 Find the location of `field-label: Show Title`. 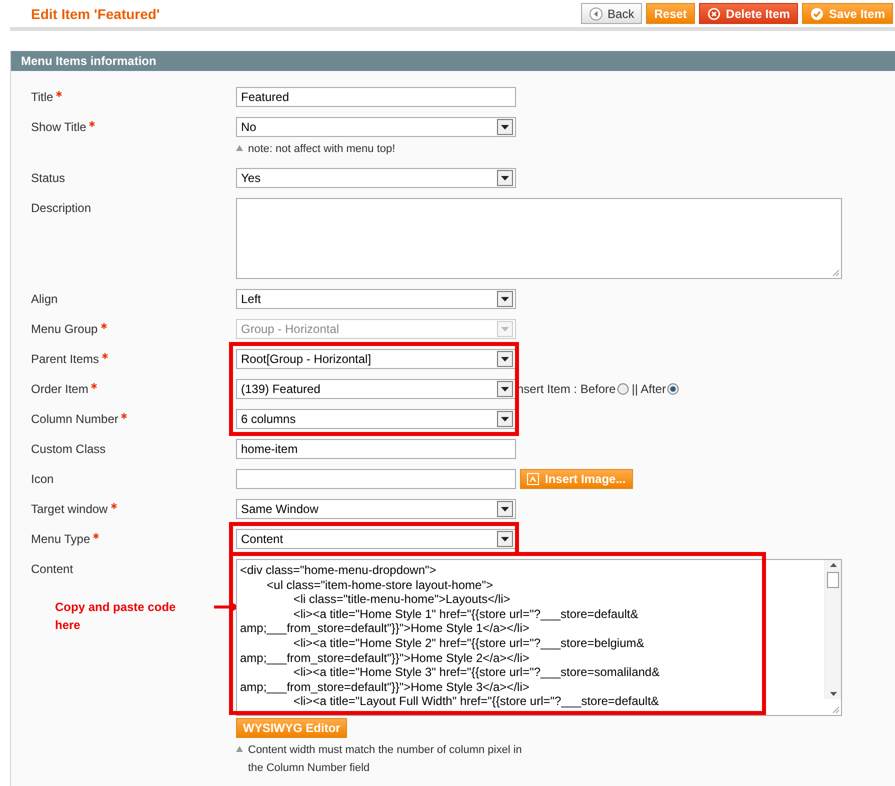

field-label: Show Title is located at coordinates (58, 127).